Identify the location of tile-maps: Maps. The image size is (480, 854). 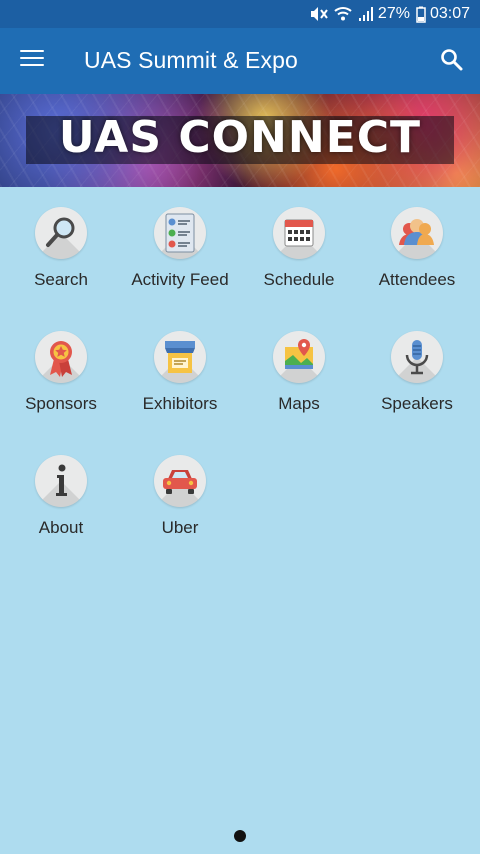
(299, 366).